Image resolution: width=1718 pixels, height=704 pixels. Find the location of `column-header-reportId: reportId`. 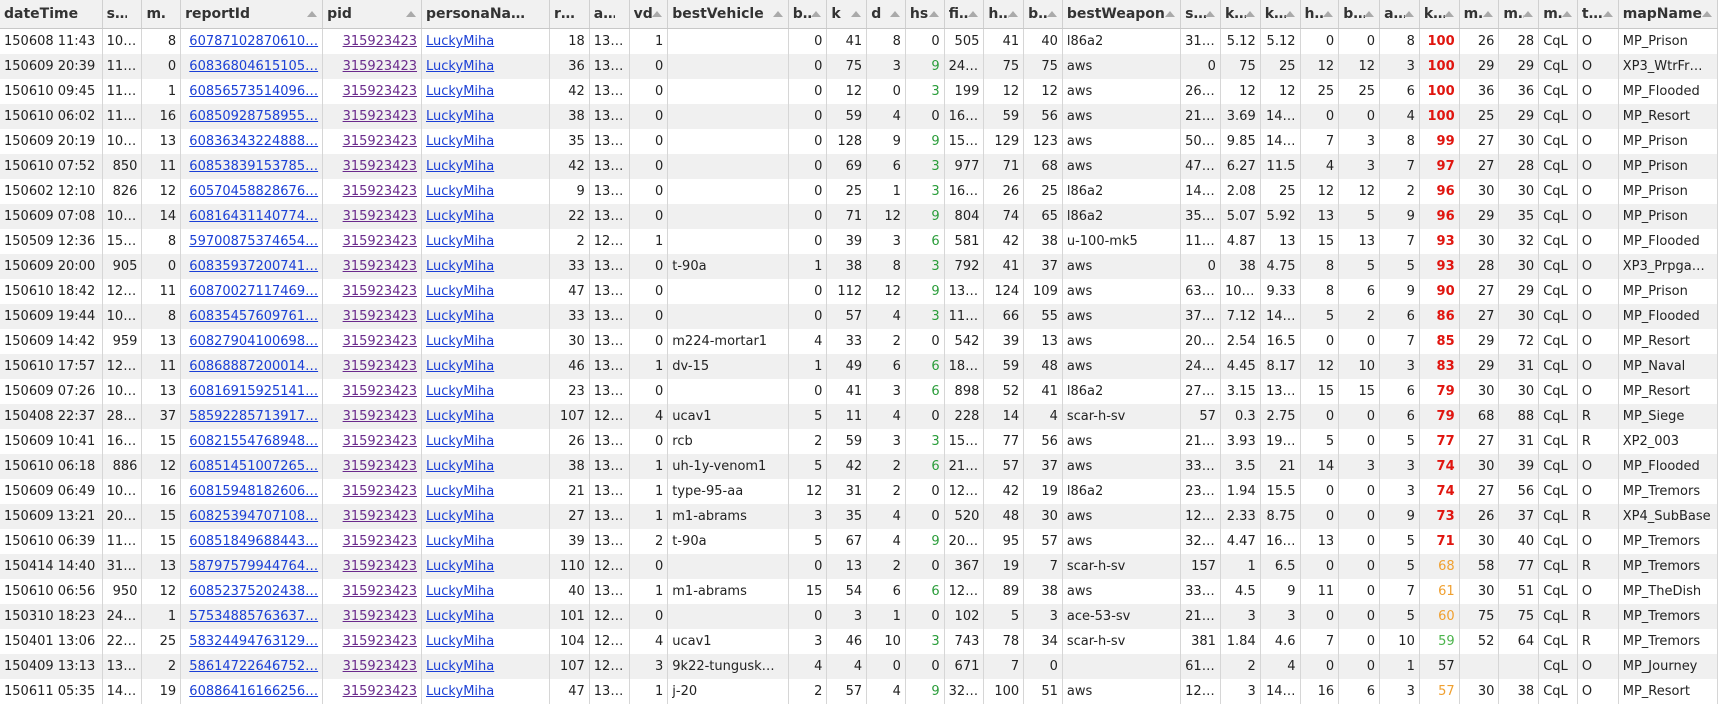

column-header-reportId: reportId is located at coordinates (252, 14).